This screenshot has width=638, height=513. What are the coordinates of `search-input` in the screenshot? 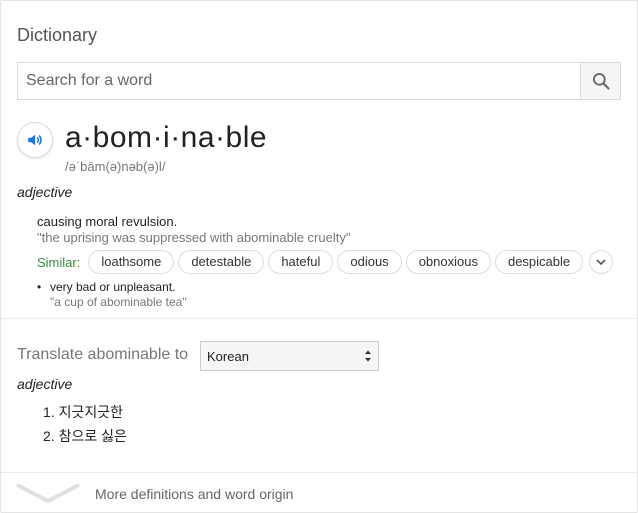 It's located at (299, 81).